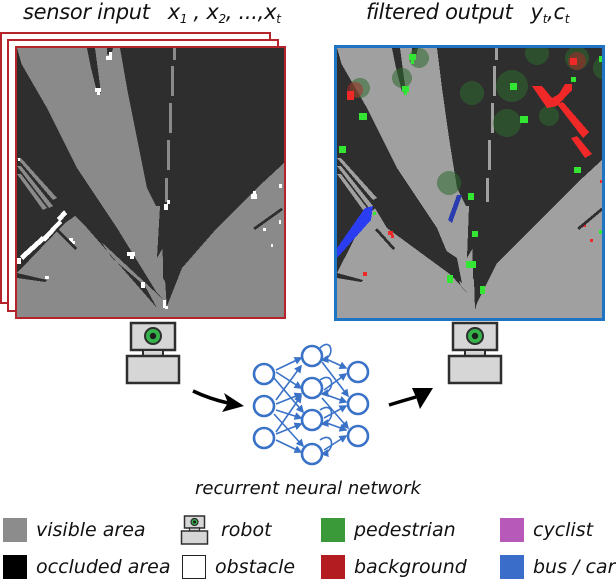 This screenshot has height=582, width=616. What do you see at coordinates (152, 13) in the screenshot?
I see `sensor-input-title: sensor input x1 , x2, ...,xt` at bounding box center [152, 13].